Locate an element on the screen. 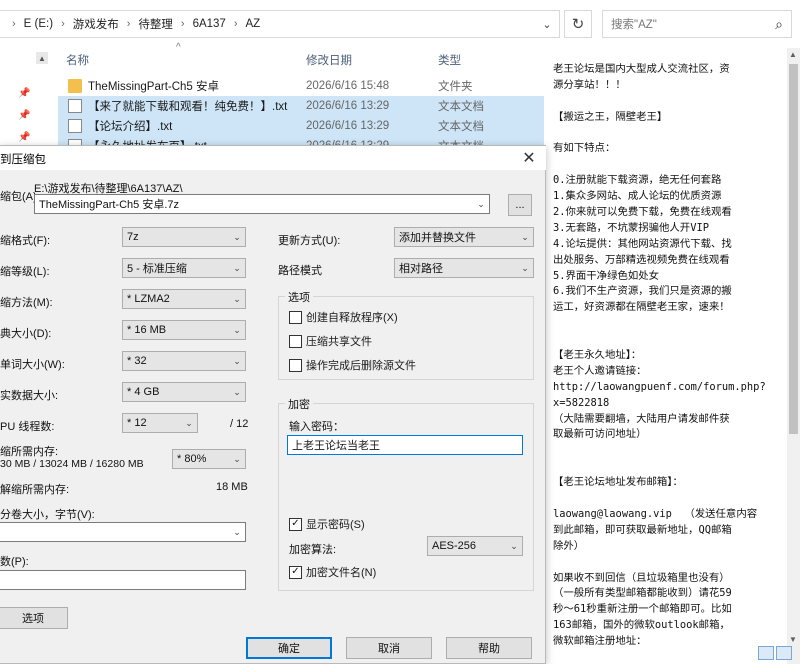 Image resolution: width=800 pixels, height=664 pixels. show-password-label: 显示密码(S) is located at coordinates (335, 525).